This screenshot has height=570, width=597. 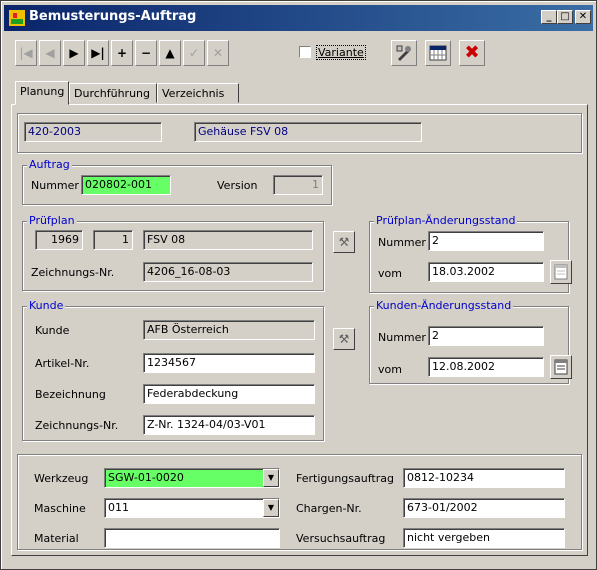 I want to click on variante-label: Variante, so click(x=341, y=52).